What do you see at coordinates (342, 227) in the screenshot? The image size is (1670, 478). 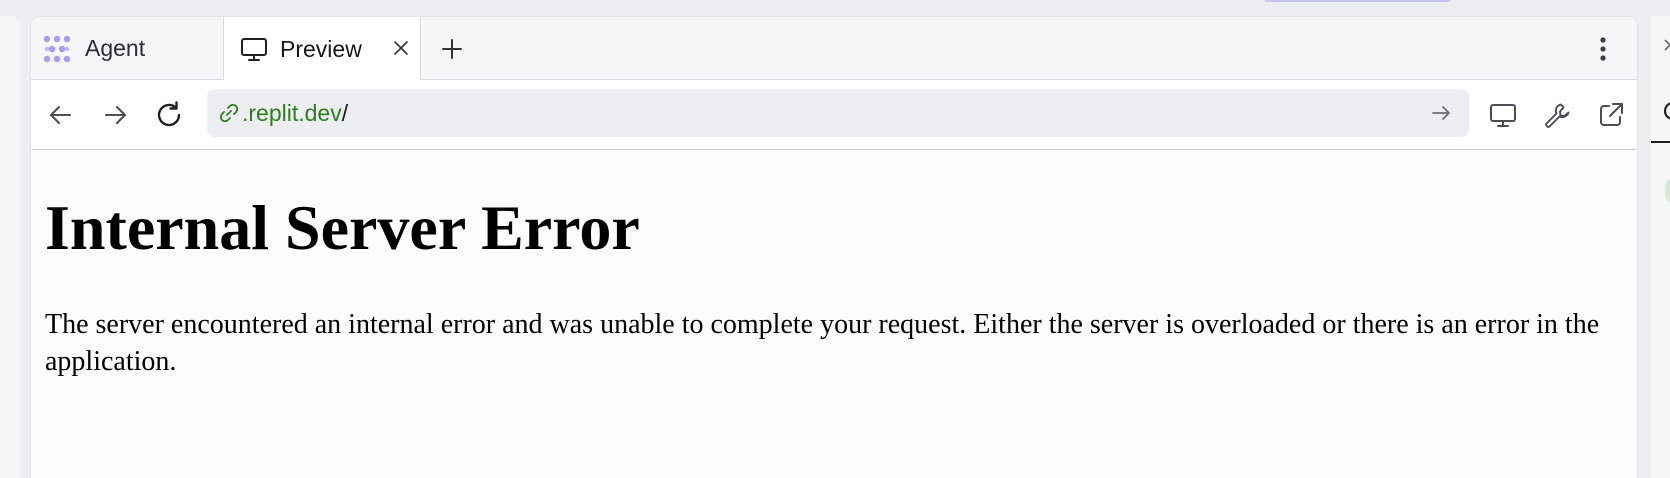 I see `page-heading: Internal Server Error` at bounding box center [342, 227].